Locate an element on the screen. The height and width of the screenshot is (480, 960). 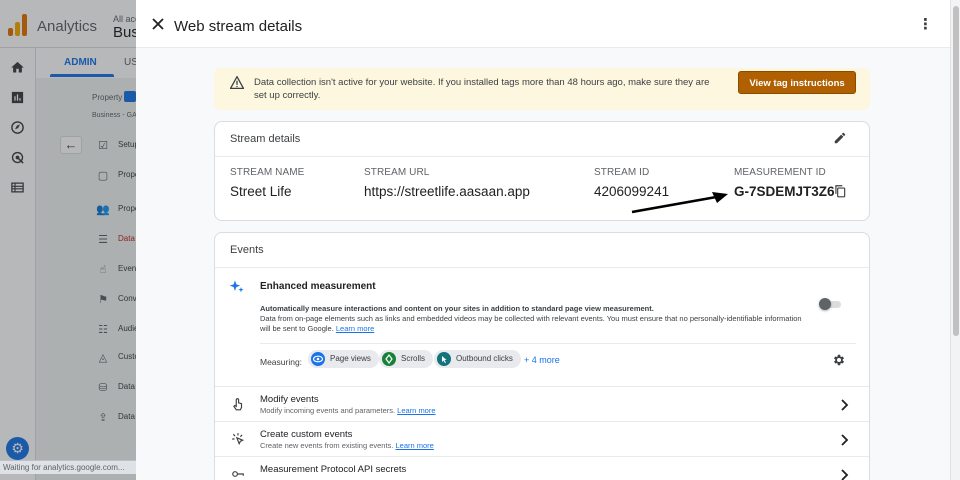
outbound-click-icon is located at coordinates (444, 359).